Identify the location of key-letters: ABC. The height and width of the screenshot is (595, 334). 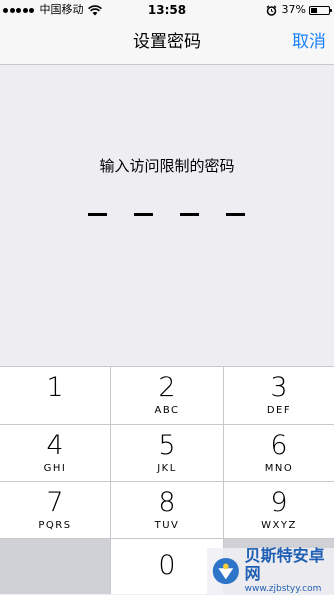
(167, 410).